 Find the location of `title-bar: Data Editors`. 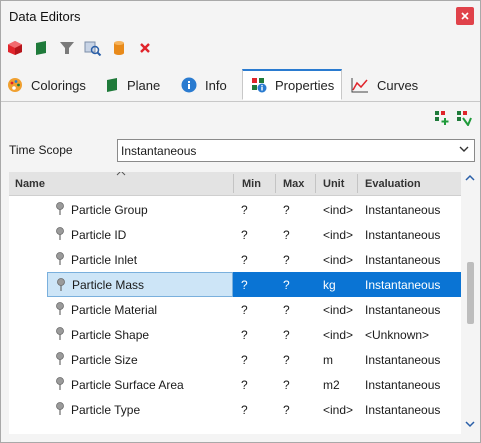

title-bar: Data Editors is located at coordinates (240, 16).